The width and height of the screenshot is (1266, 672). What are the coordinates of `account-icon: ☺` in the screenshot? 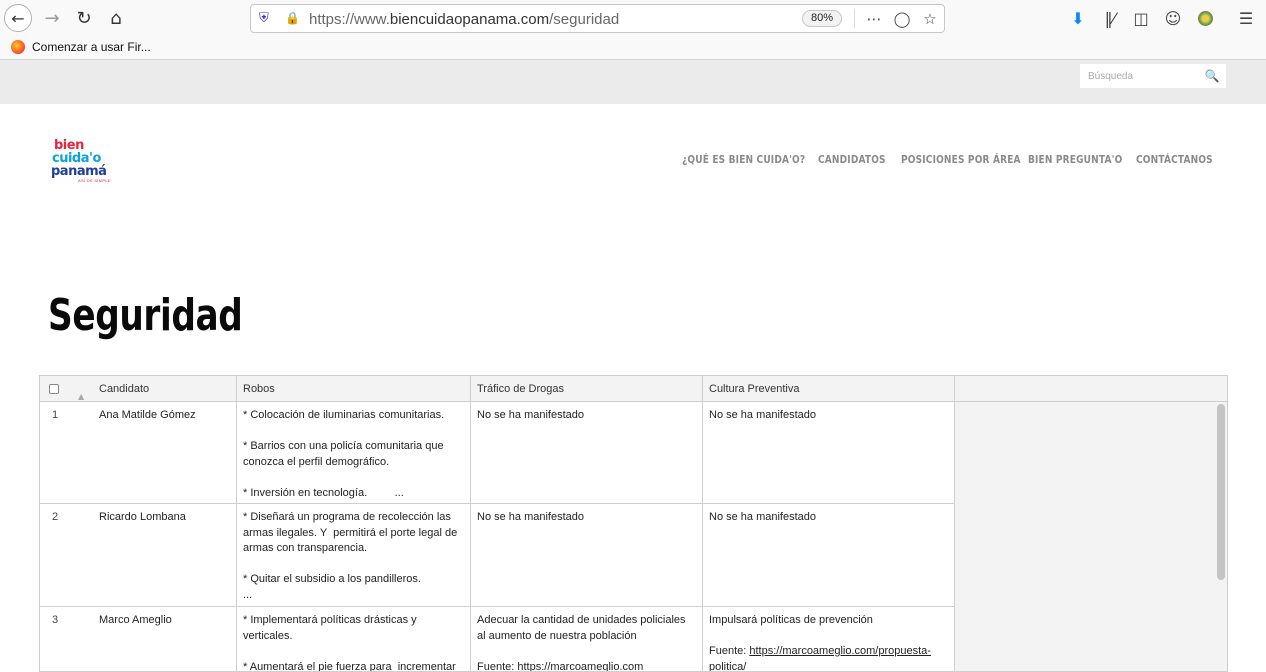 It's located at (1173, 18).